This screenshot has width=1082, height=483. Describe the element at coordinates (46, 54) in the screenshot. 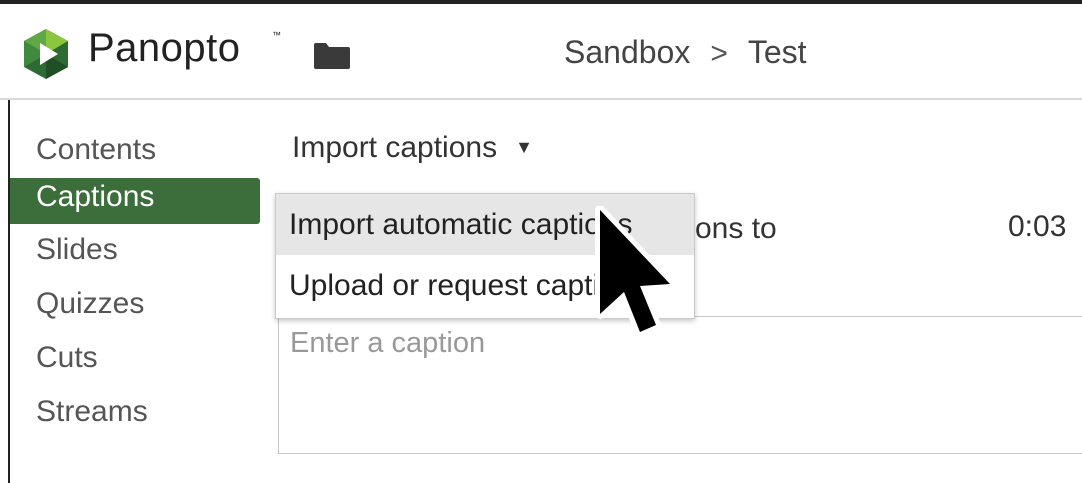

I see `panopto-logo-icon` at that location.